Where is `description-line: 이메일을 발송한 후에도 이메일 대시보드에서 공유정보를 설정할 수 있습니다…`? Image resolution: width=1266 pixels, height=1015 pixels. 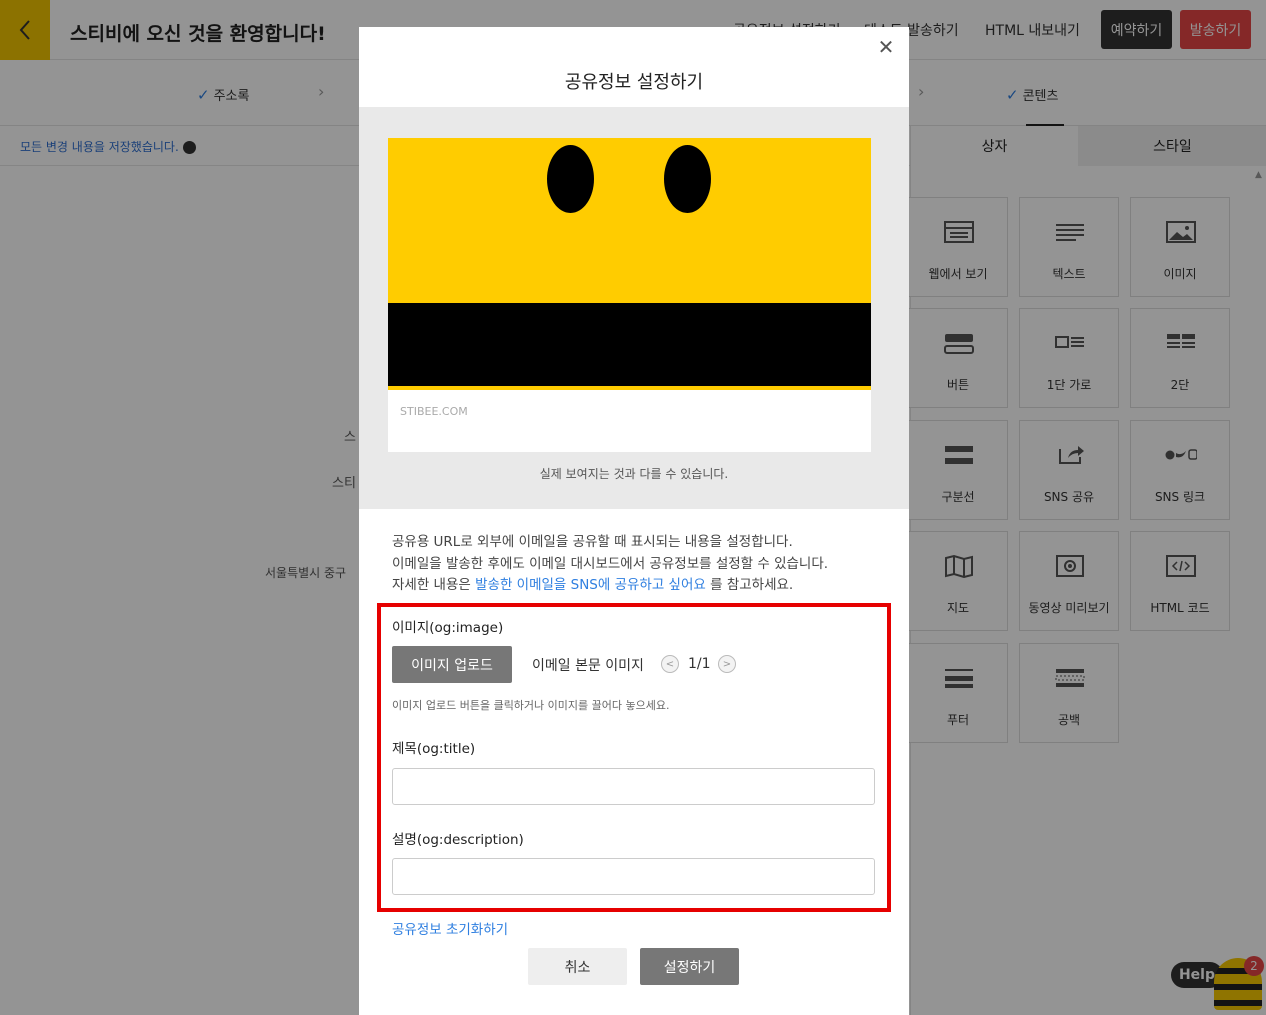 description-line: 이메일을 발송한 후에도 이메일 대시보드에서 공유정보를 설정할 수 있습니다… is located at coordinates (610, 564).